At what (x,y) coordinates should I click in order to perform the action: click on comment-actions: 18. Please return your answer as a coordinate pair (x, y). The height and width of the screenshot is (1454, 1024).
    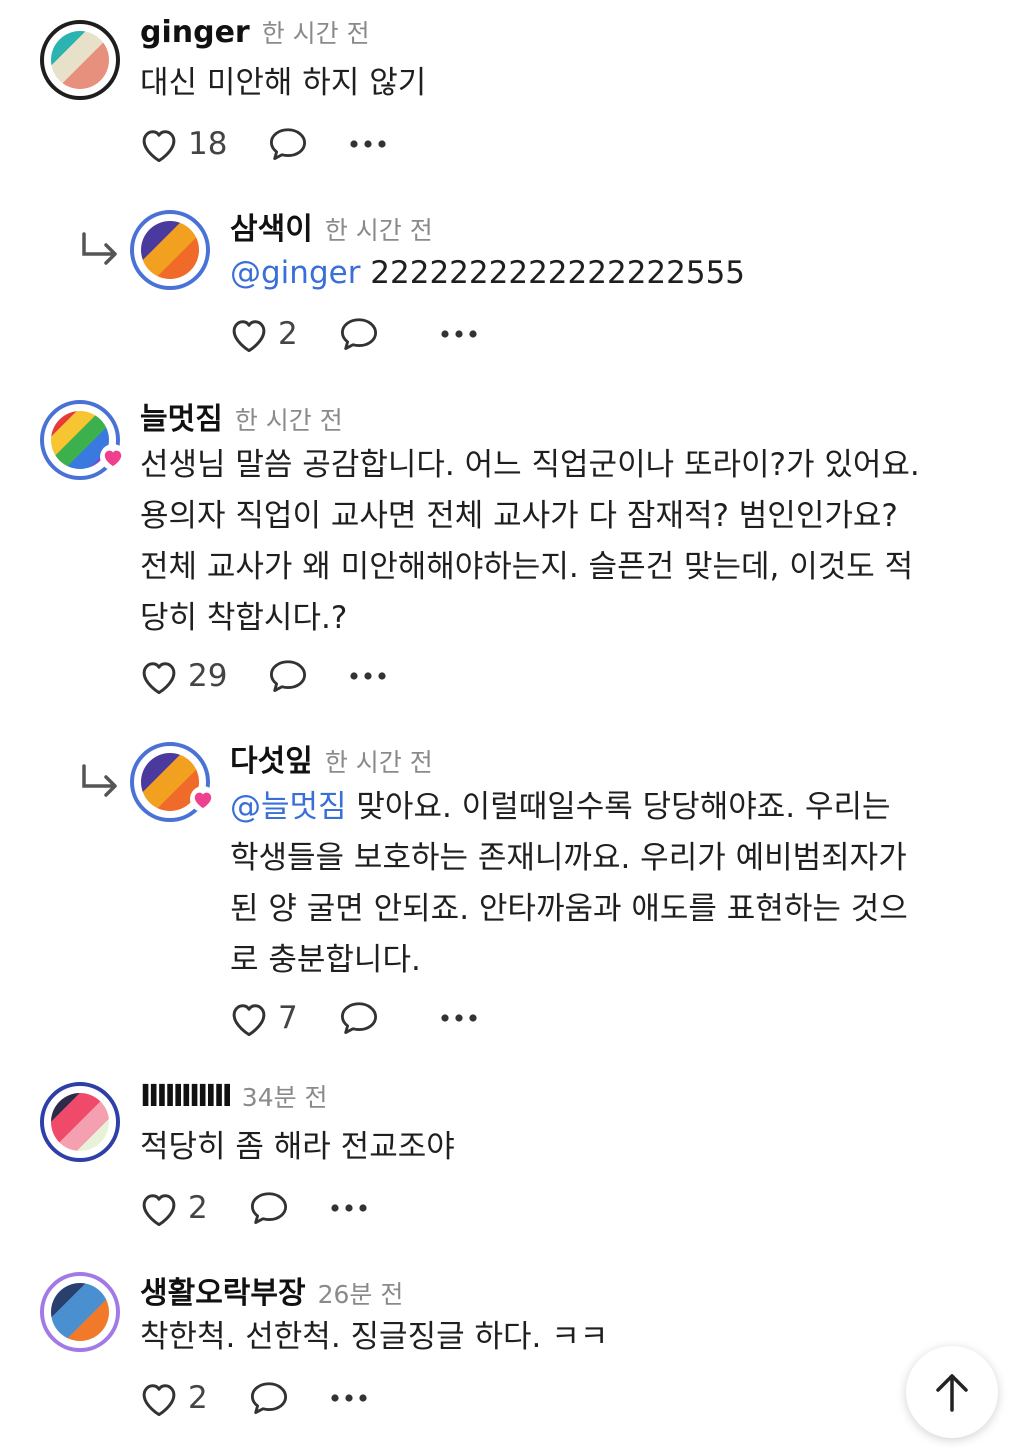
    Looking at the image, I should click on (262, 144).